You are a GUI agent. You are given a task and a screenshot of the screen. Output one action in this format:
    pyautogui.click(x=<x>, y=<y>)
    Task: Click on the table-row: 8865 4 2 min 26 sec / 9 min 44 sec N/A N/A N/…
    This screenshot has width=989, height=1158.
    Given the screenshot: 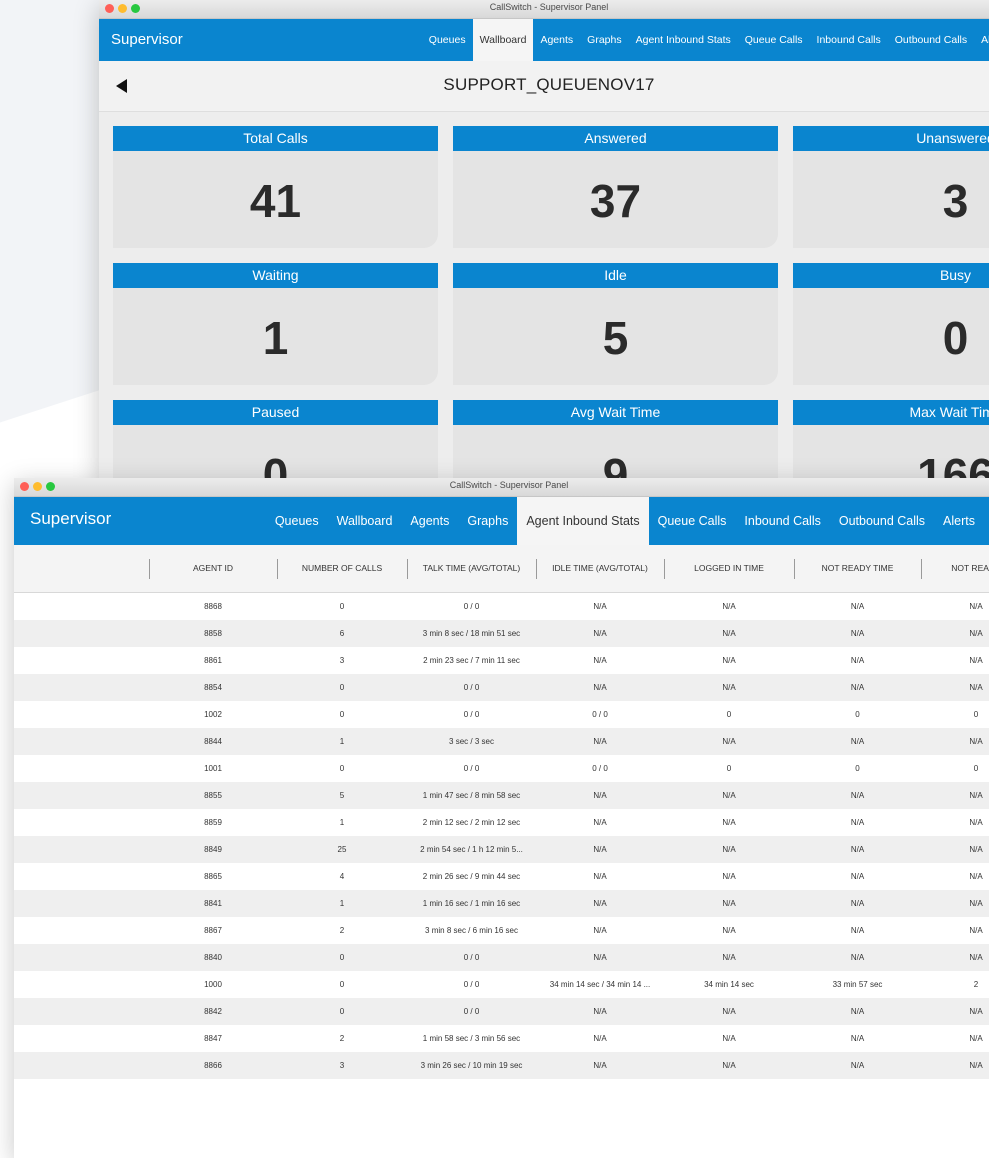 What is the action you would take?
    pyautogui.click(x=501, y=876)
    